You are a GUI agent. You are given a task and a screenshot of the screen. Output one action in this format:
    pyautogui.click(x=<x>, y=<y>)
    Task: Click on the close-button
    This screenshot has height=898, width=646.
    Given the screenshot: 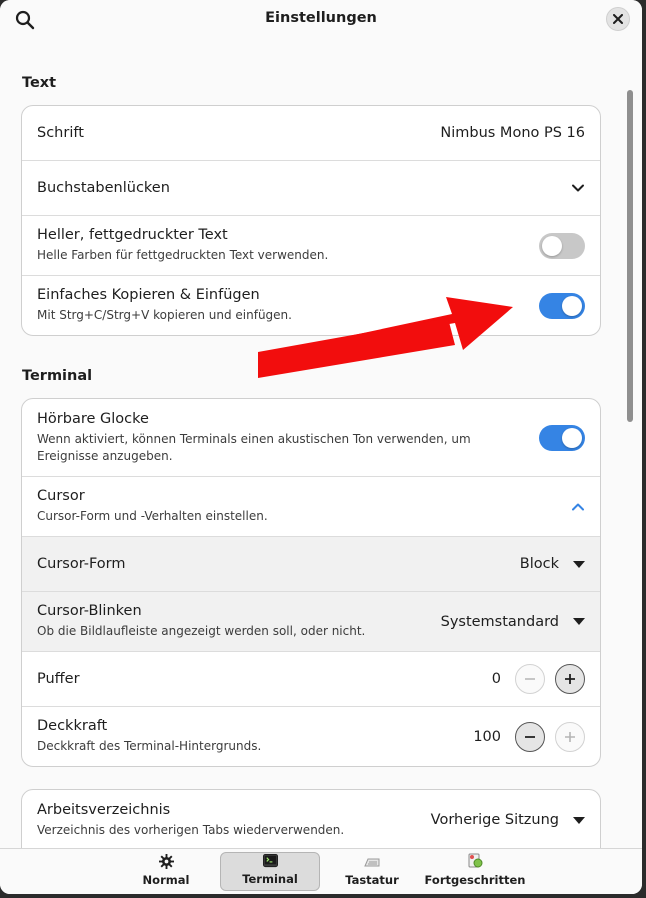 What is the action you would take?
    pyautogui.click(x=618, y=19)
    